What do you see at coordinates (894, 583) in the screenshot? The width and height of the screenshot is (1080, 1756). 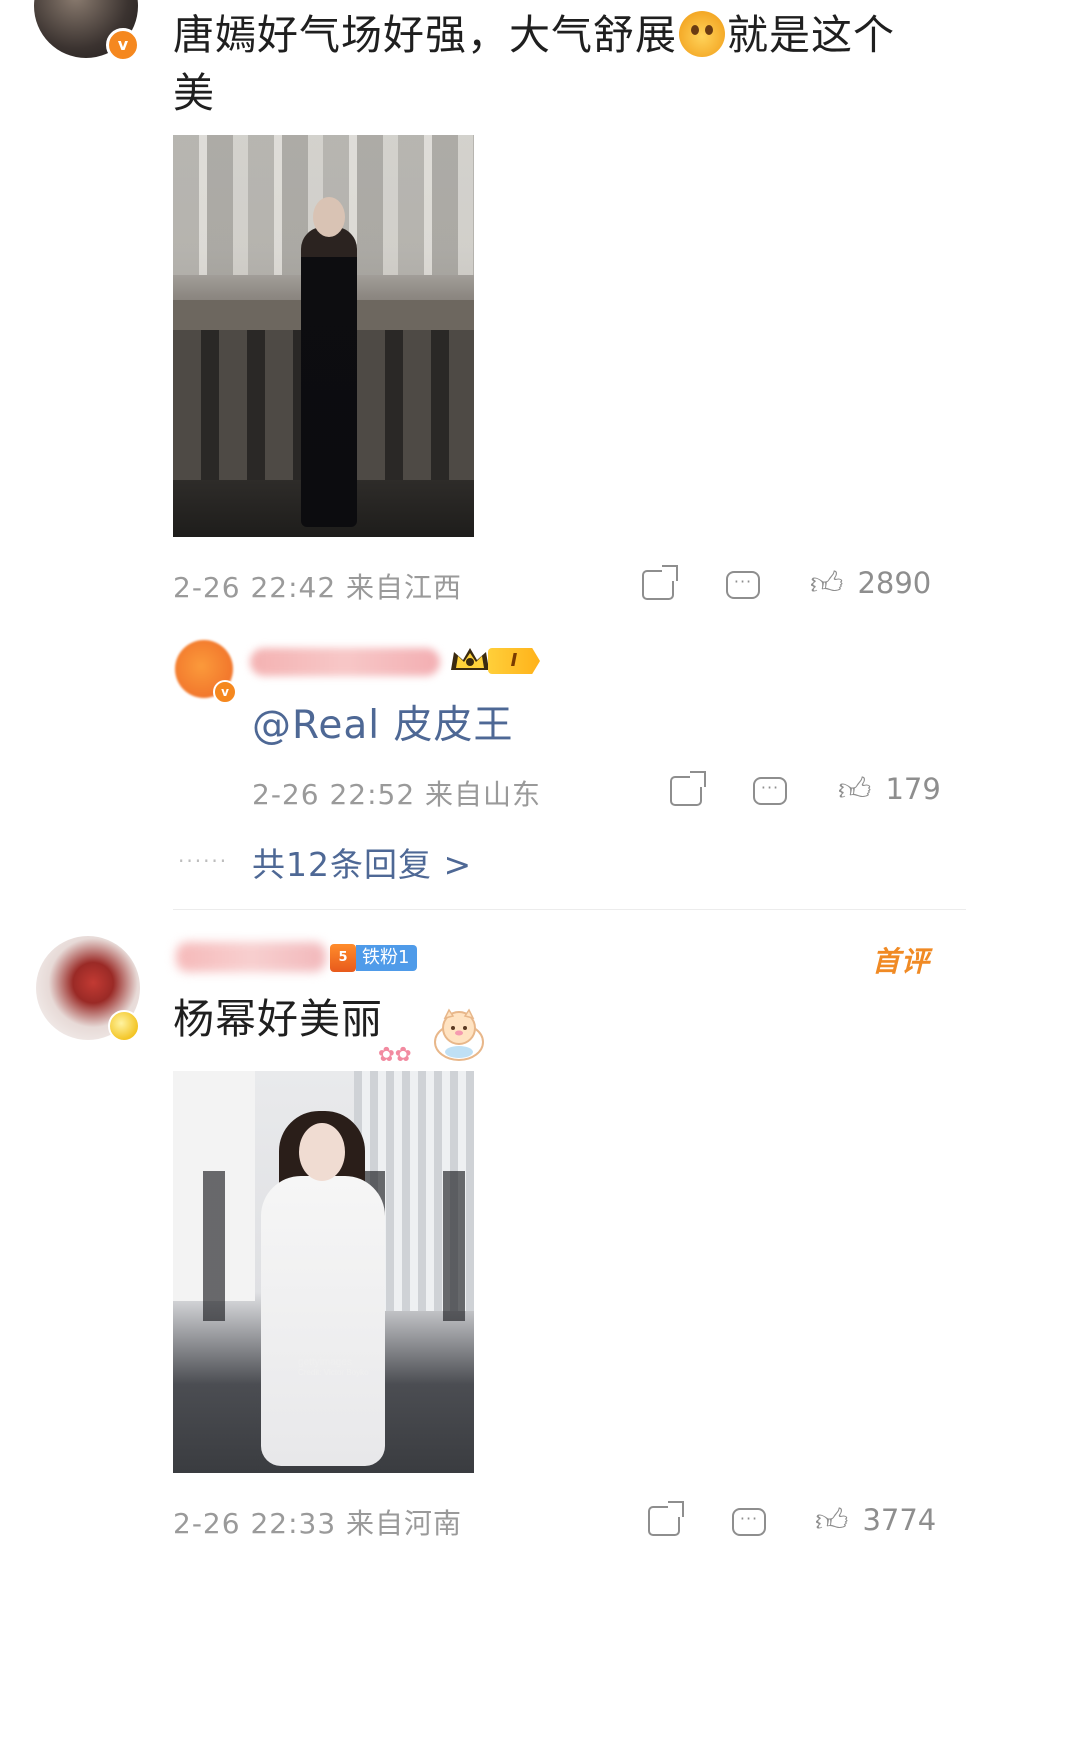 I see `like-count: 2890` at bounding box center [894, 583].